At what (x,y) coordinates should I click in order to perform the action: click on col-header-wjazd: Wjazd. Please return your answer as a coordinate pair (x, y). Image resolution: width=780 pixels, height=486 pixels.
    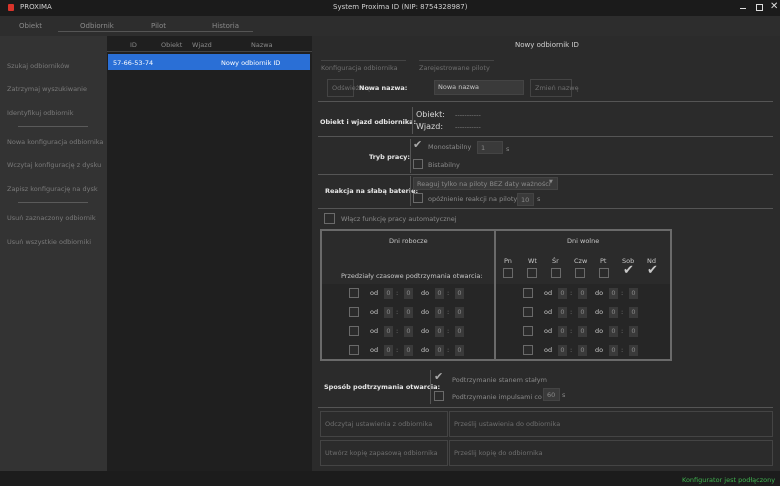
    Looking at the image, I should click on (202, 45).